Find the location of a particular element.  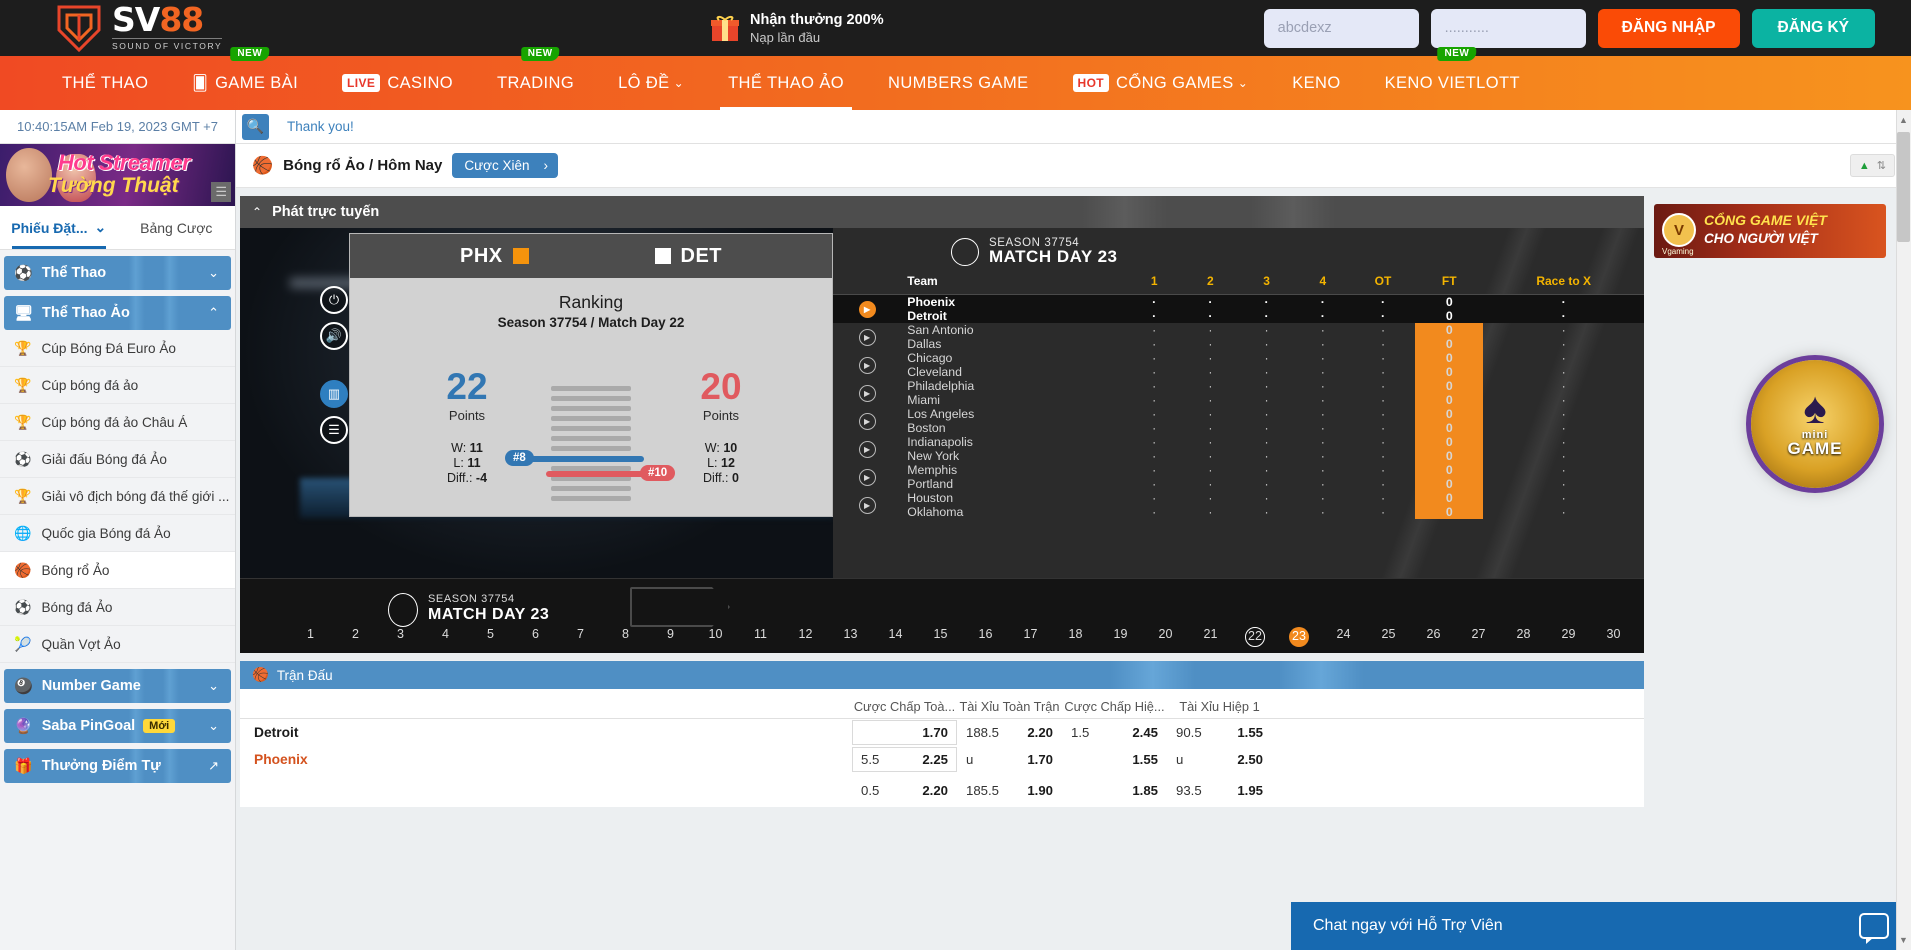

scroll-down-icon: ▼ is located at coordinates (1903, 940).